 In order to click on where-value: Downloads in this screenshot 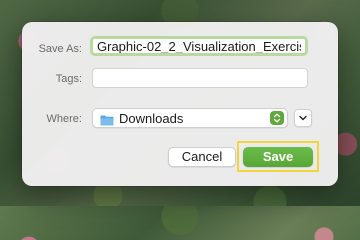, I will do `click(151, 118)`.